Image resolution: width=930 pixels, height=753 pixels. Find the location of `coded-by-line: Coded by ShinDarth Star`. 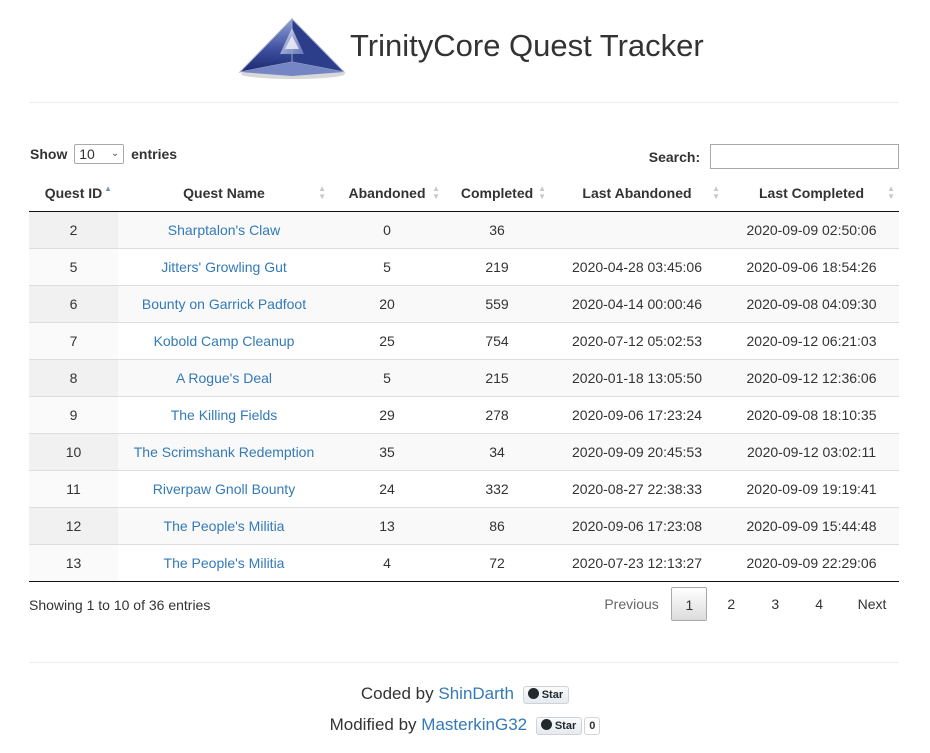

coded-by-line: Coded by ShinDarth Star is located at coordinates (465, 694).